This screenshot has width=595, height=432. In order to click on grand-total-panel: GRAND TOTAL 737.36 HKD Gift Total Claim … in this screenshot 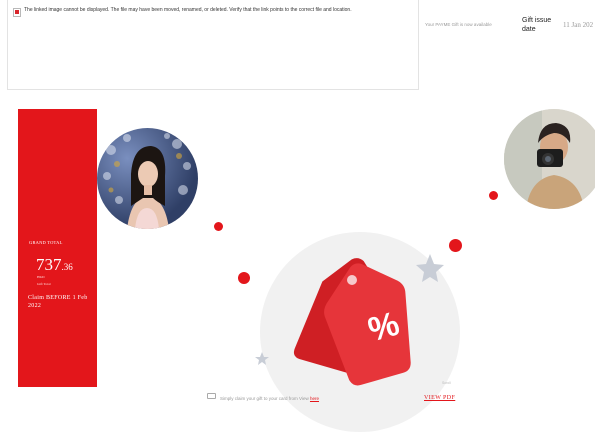, I will do `click(57, 248)`.